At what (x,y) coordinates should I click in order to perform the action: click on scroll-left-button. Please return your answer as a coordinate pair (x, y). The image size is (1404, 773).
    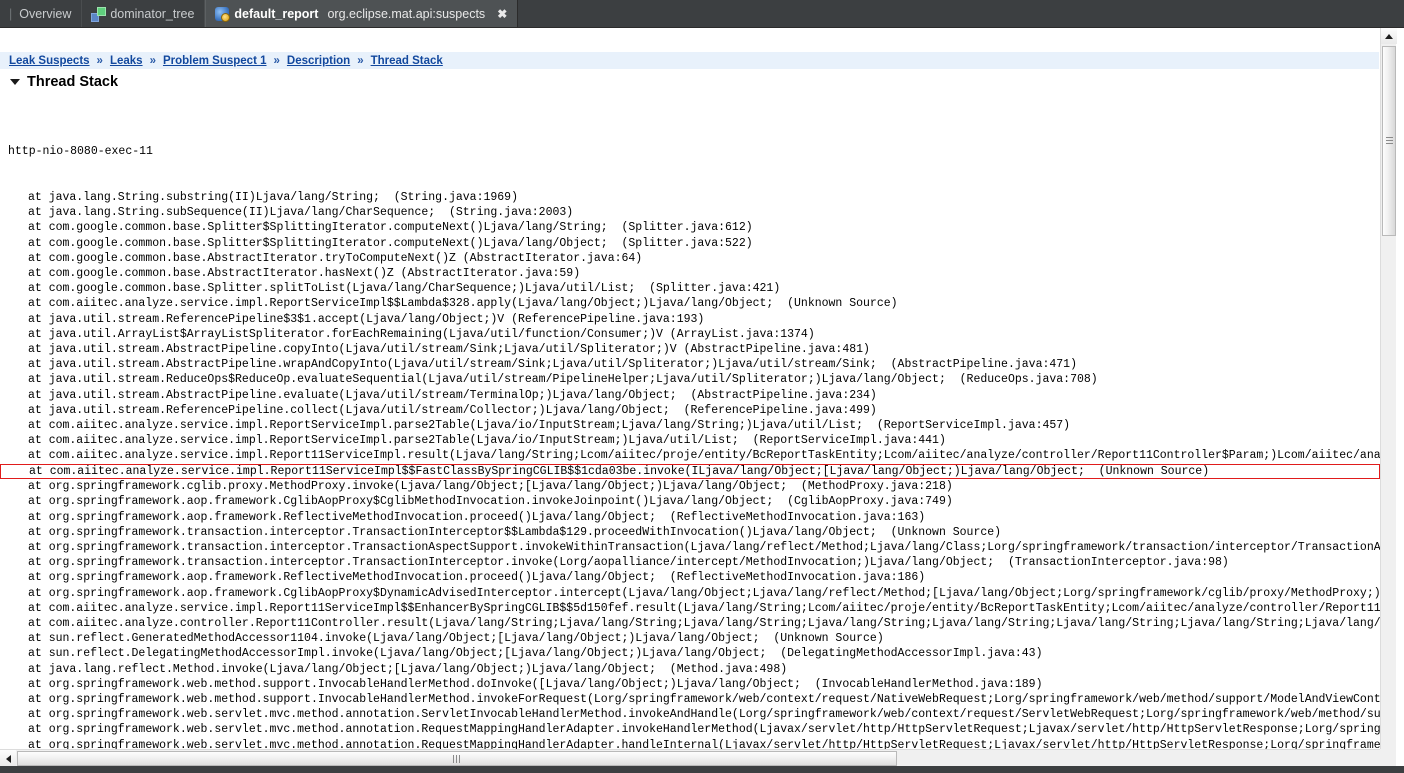
    Looking at the image, I should click on (8, 758).